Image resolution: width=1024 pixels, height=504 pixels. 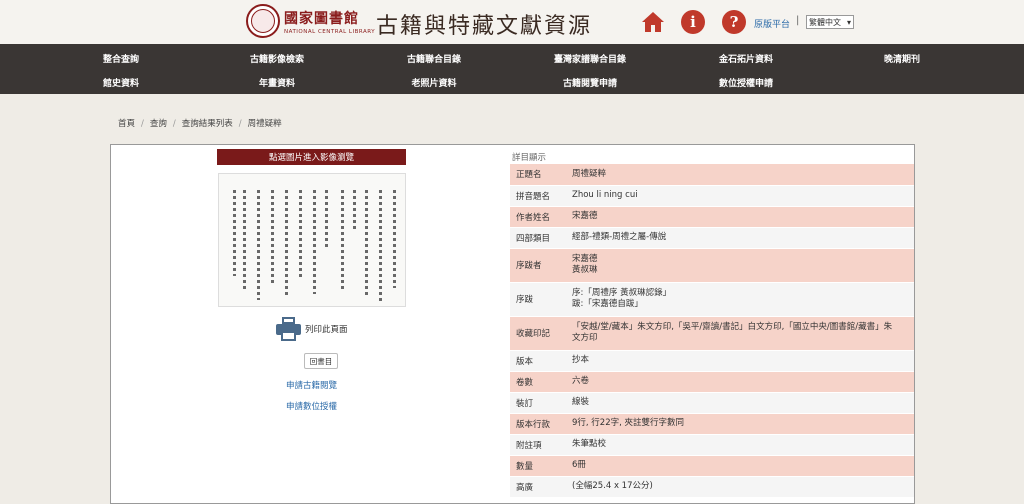 I want to click on detail-value: 序:「周禮序 黃叔琳認錄」 跋:「宋嘉德自跋」, so click(x=740, y=299).